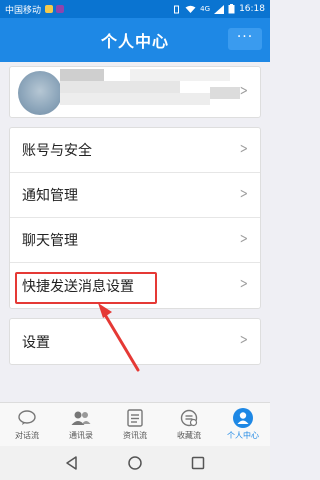  Describe the element at coordinates (81, 418) in the screenshot. I see `contacts-icon` at that location.